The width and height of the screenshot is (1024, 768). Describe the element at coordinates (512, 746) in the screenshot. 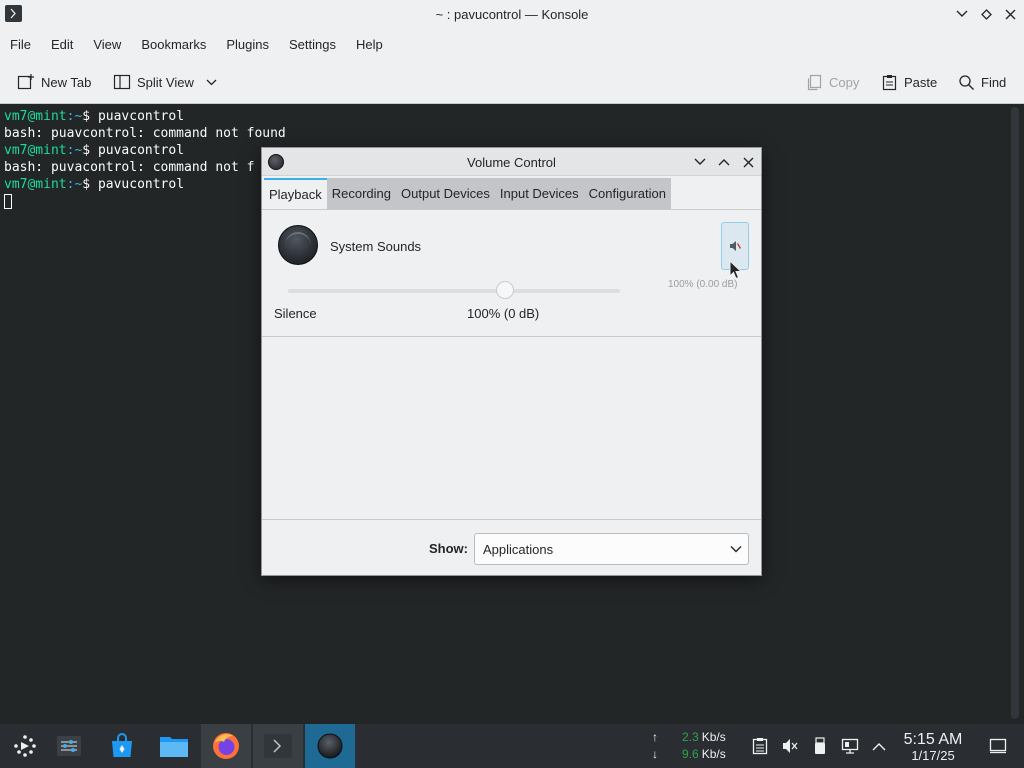

I see `taskbar: ↑ 2.3 Kb/s ↓ 9.6 Kb/s 5:15 AM 1/17/25` at that location.